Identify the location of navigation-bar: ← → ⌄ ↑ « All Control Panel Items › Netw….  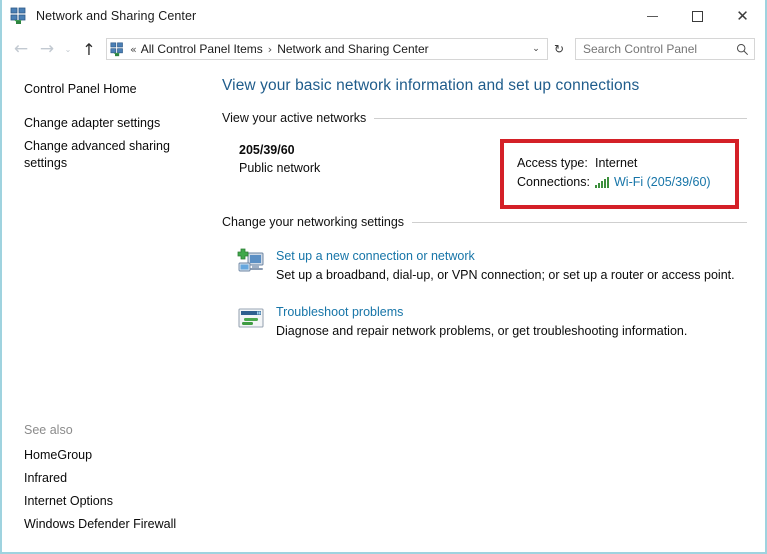
(383, 49).